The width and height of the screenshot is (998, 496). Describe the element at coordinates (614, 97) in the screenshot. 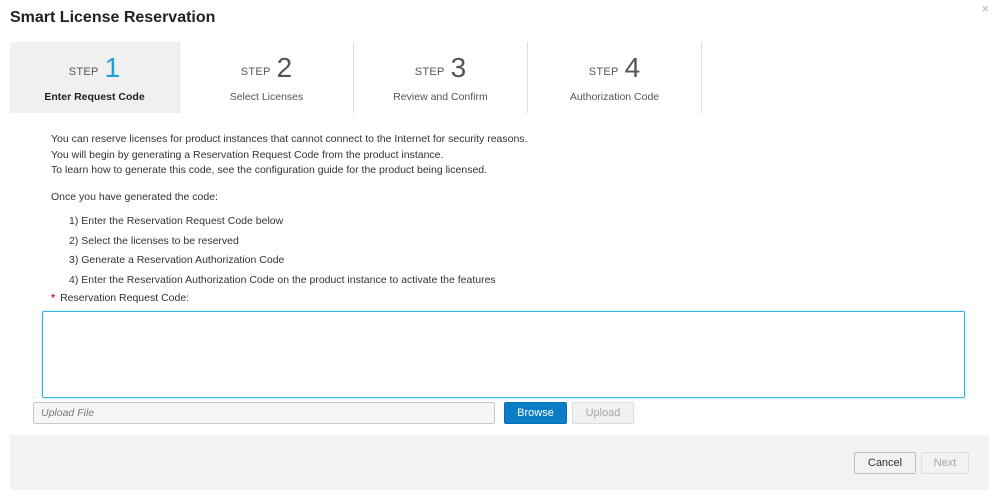

I see `step-label: Authorization Code` at that location.